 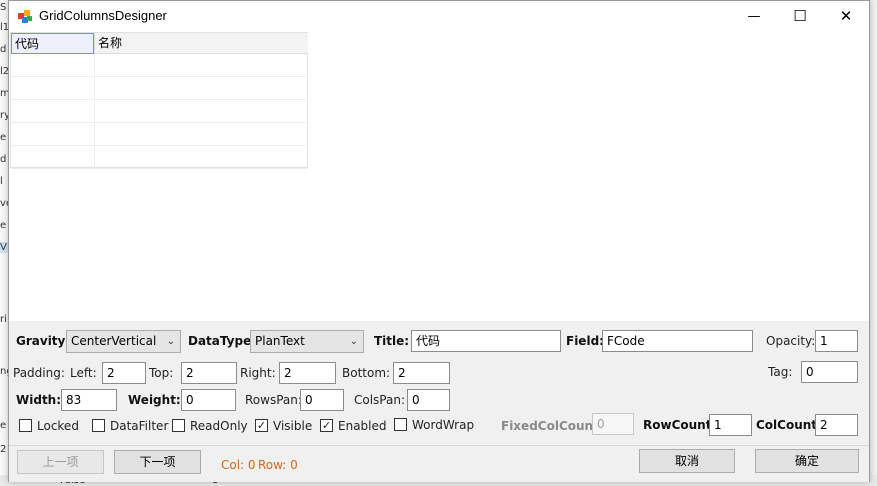 I want to click on width-input: 83, so click(x=89, y=400).